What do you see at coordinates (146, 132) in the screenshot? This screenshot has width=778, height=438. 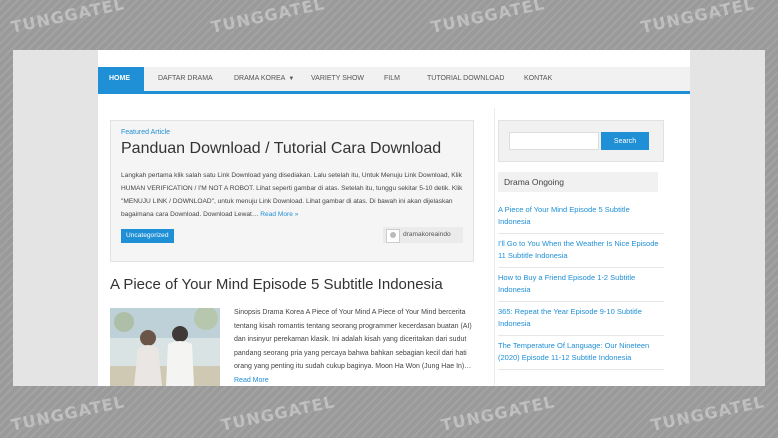 I see `featured-tag: Featured Article` at bounding box center [146, 132].